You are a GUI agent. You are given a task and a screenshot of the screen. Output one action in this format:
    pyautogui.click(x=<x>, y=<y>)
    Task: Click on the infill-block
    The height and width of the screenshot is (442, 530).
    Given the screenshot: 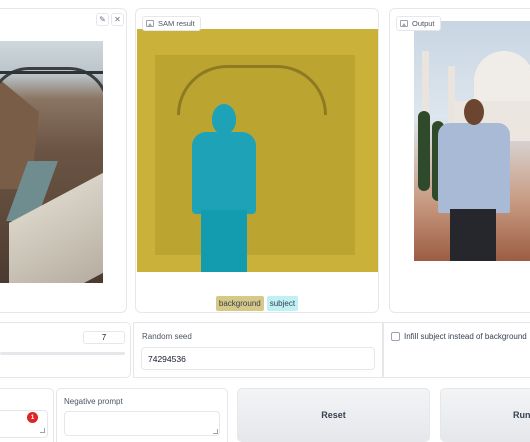 What is the action you would take?
    pyautogui.click(x=456, y=350)
    